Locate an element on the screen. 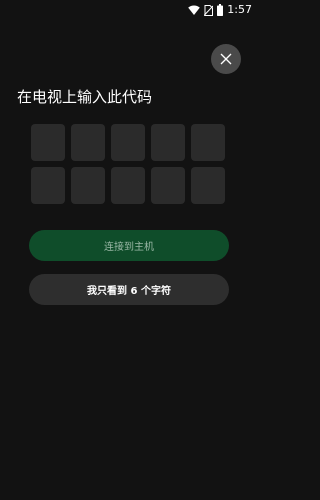 The height and width of the screenshot is (500, 320). status-bar-right: 1:57 is located at coordinates (220, 10).